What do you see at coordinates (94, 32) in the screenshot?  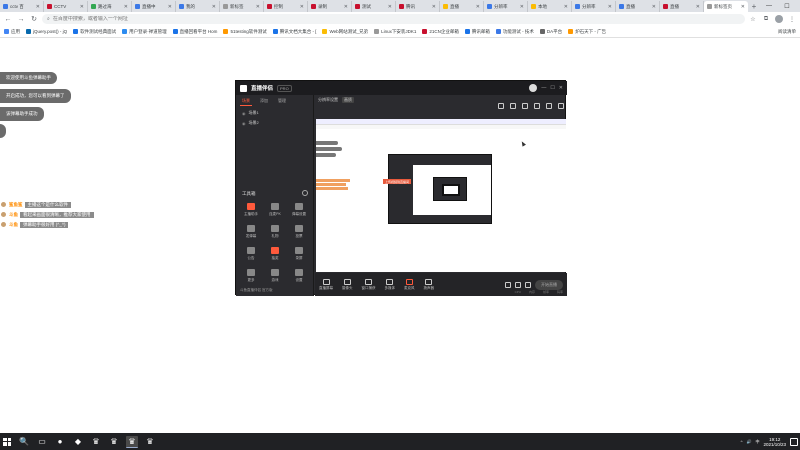 I see `bookmark-item: 软件测试经典面试` at bounding box center [94, 32].